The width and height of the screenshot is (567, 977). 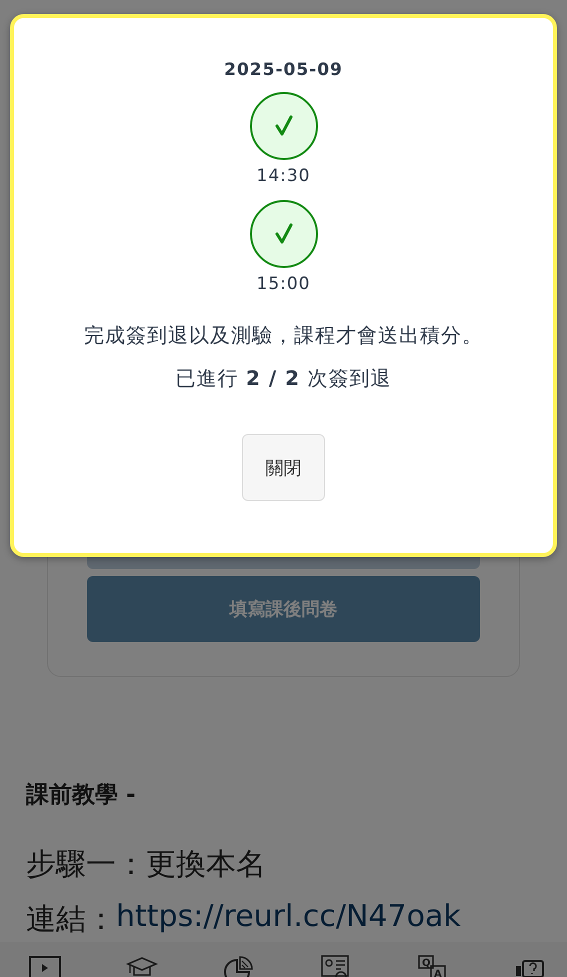 I want to click on time-label: 14:30, so click(x=283, y=176).